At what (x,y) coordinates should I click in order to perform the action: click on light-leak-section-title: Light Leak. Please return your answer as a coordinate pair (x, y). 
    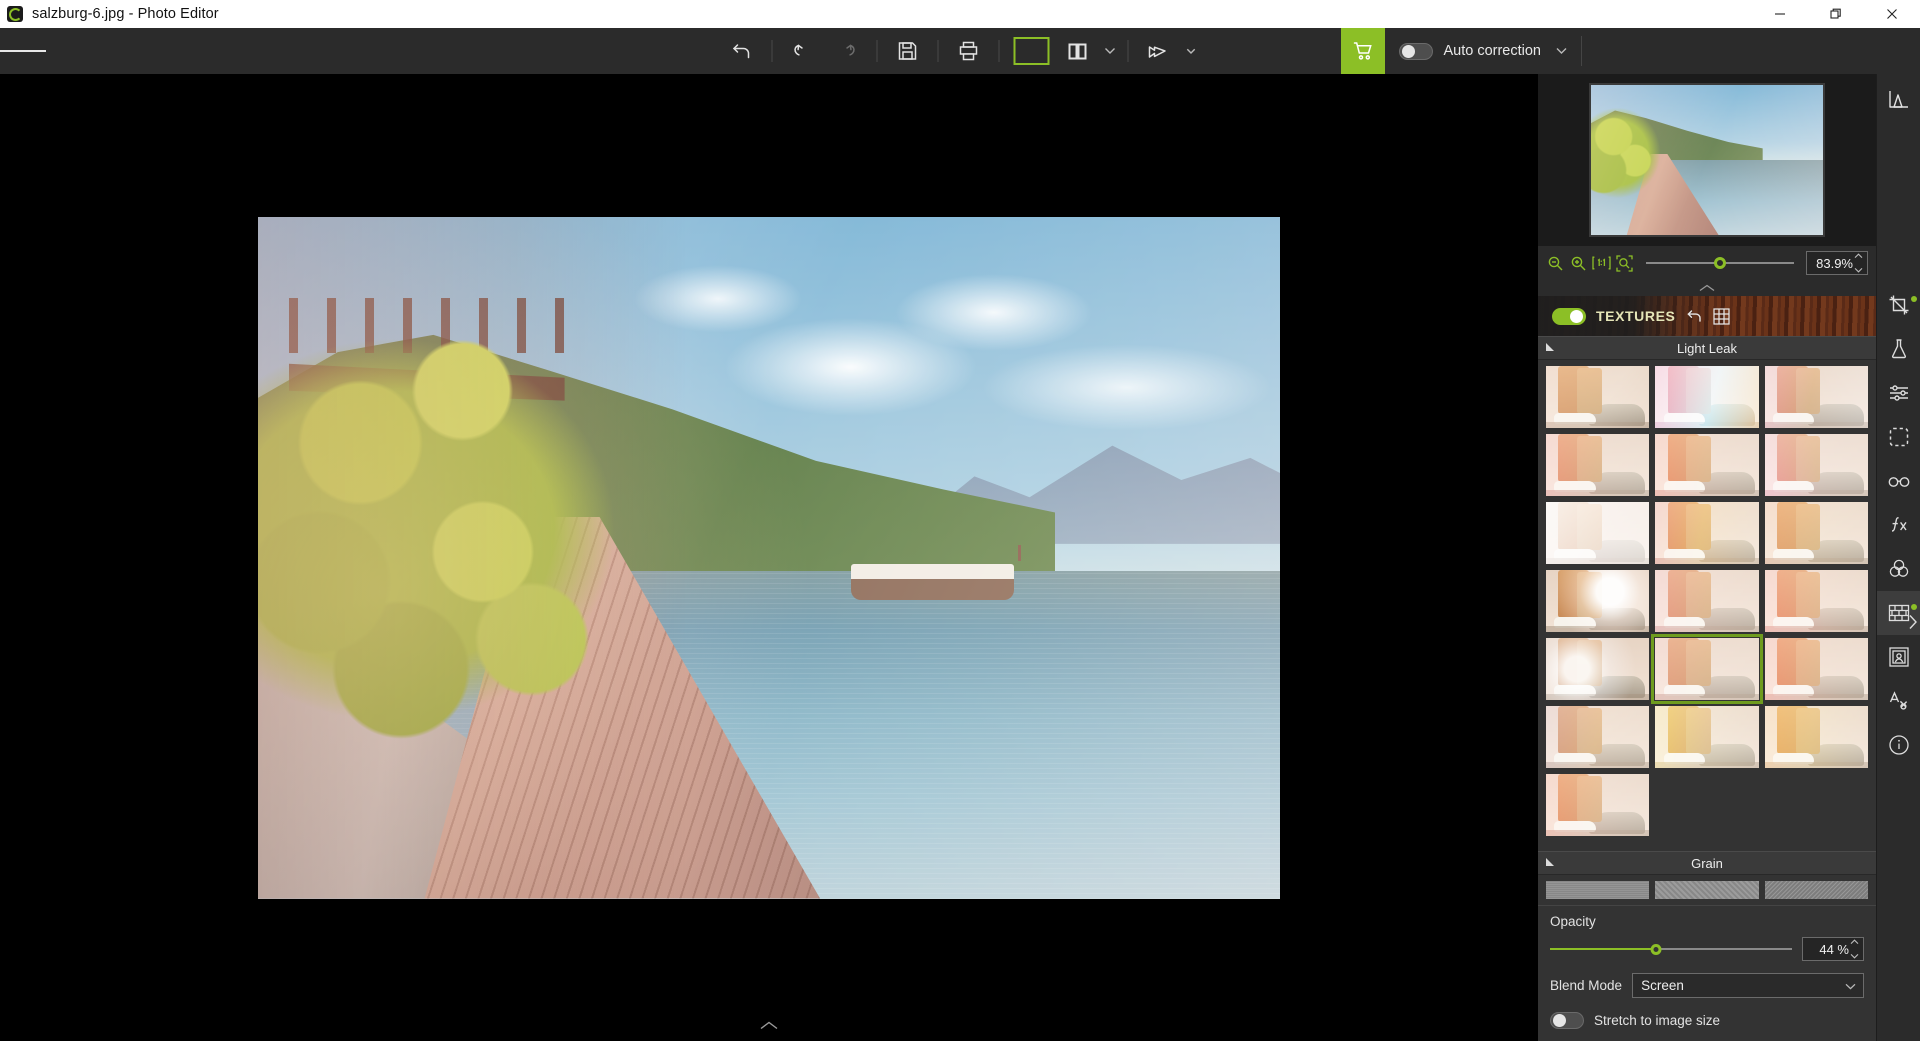
    Looking at the image, I should click on (1707, 348).